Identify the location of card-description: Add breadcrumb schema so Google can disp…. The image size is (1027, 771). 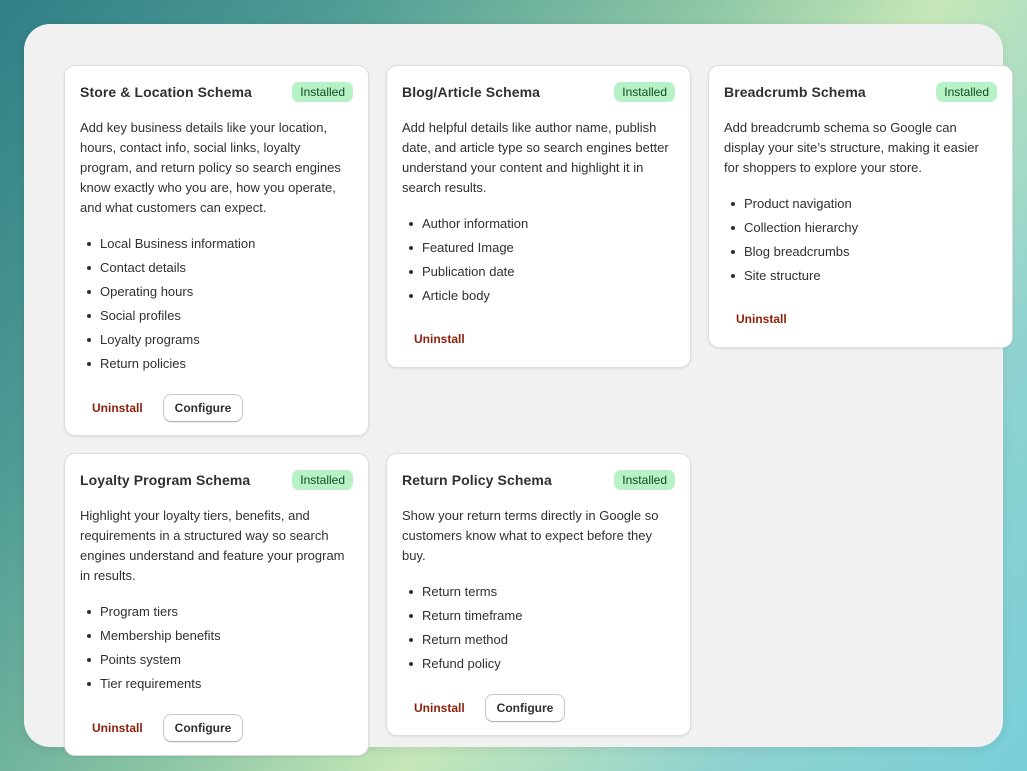
(851, 147).